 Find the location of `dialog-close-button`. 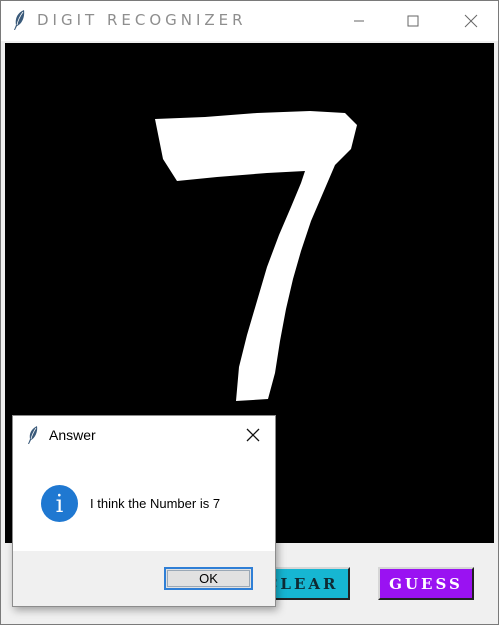

dialog-close-button is located at coordinates (253, 435).